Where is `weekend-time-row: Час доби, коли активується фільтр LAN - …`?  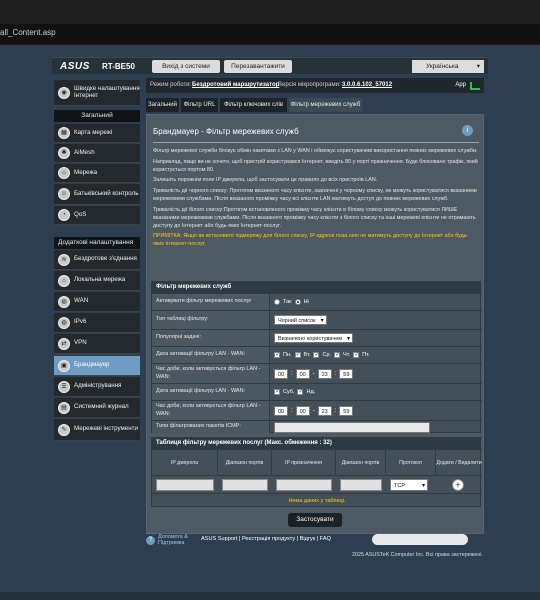 weekend-time-row: Час доби, коли активується фільтр LAN - … is located at coordinates (317, 410).